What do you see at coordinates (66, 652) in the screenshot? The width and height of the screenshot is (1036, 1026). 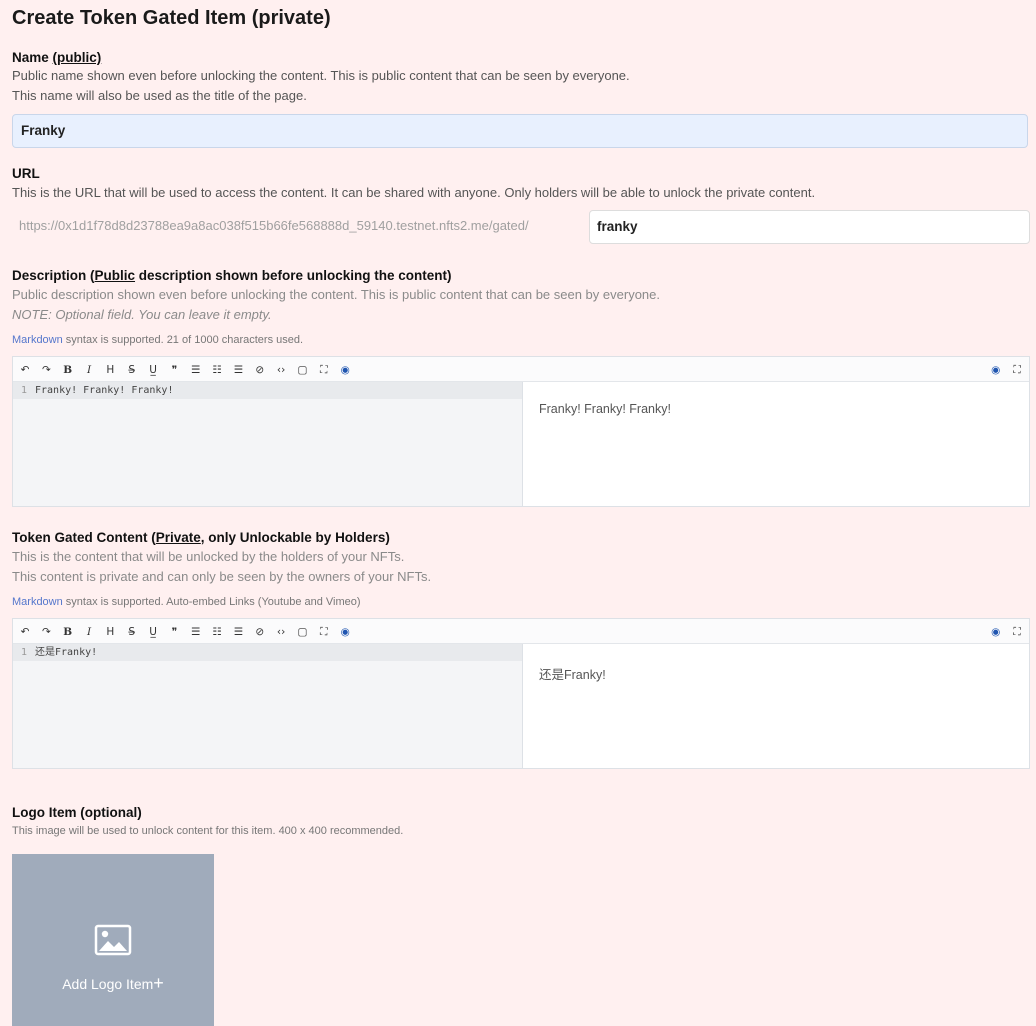 I see `code-text: 还是Franky!` at bounding box center [66, 652].